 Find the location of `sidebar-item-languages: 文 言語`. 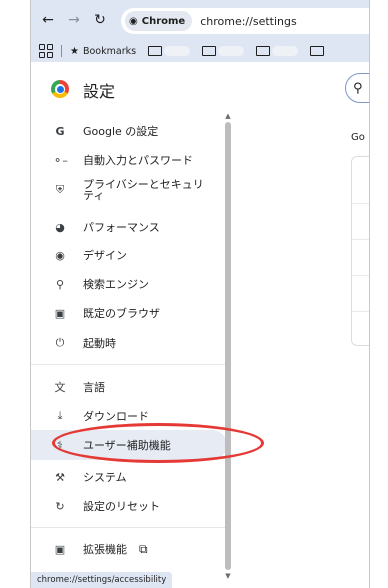

sidebar-item-languages: 文 言語 is located at coordinates (131, 387).